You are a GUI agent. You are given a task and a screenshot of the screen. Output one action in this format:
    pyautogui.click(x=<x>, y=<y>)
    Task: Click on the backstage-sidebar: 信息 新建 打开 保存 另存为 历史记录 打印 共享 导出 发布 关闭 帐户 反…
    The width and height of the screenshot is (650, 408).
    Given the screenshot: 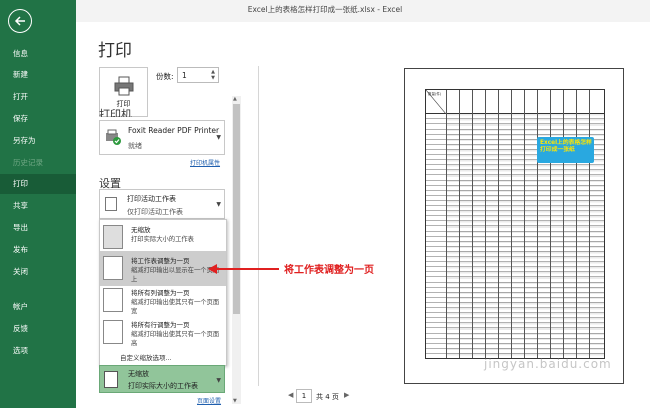 What is the action you would take?
    pyautogui.click(x=38, y=204)
    